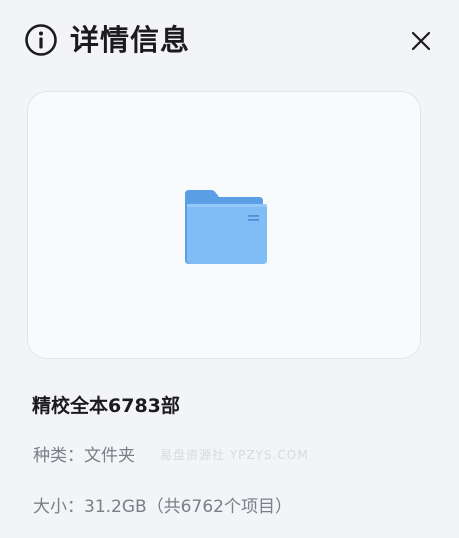 The height and width of the screenshot is (538, 459). Describe the element at coordinates (188, 507) in the screenshot. I see `size-value: 31.2GB（共6762个项目）` at that location.